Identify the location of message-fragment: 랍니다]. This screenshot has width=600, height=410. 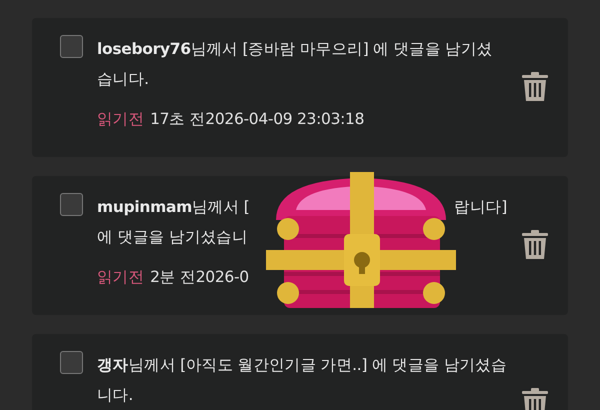
(480, 207).